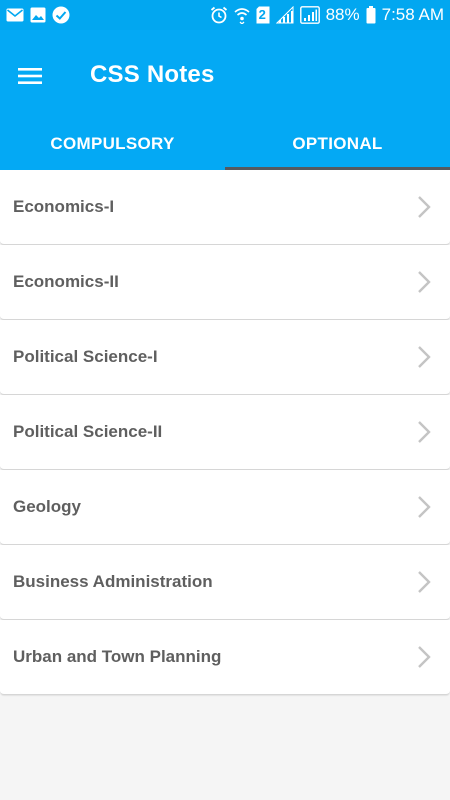 The height and width of the screenshot is (800, 450). Describe the element at coordinates (412, 14) in the screenshot. I see `clock: 7:58 AM` at that location.